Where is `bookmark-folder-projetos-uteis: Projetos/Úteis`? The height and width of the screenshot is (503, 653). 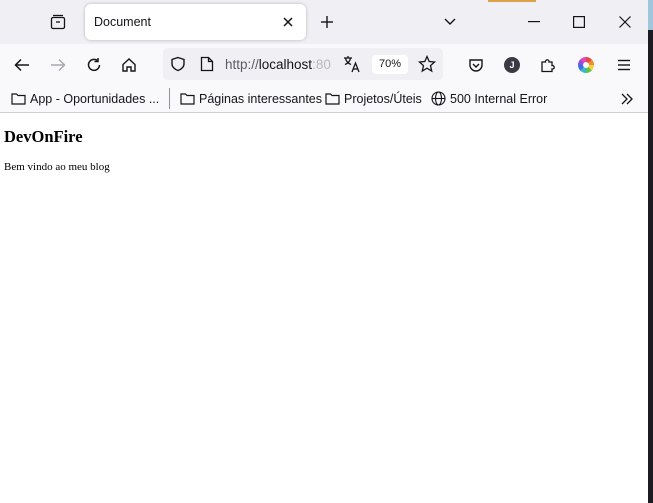
bookmark-folder-projetos-uteis: Projetos/Úteis is located at coordinates (373, 98).